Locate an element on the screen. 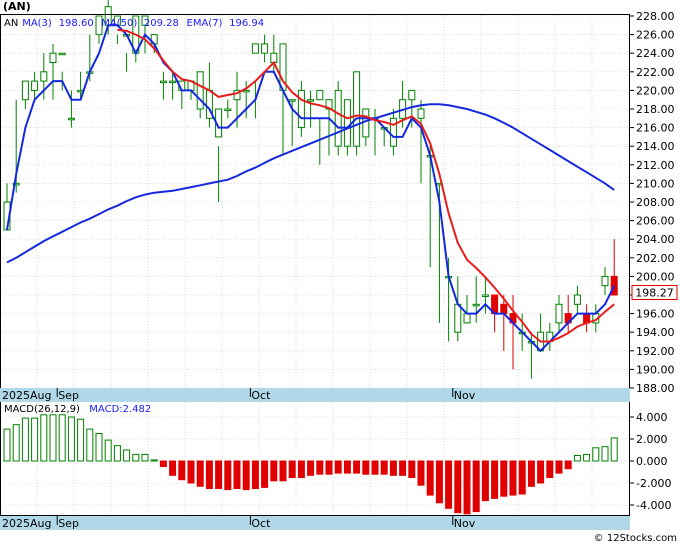 Image resolution: width=680 pixels, height=546 pixels. price-tick-label: 222.00 is located at coordinates (655, 72).